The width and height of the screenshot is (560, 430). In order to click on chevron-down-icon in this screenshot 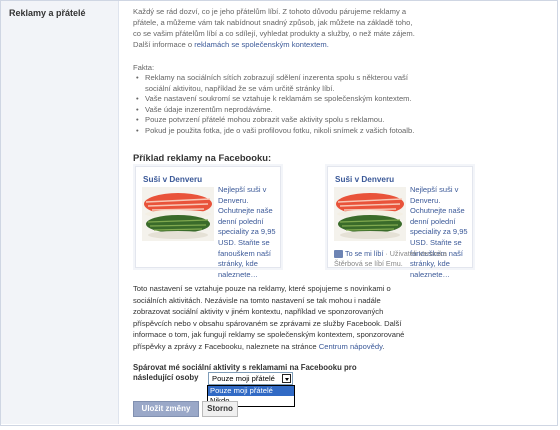, I will do `click(286, 378)`.